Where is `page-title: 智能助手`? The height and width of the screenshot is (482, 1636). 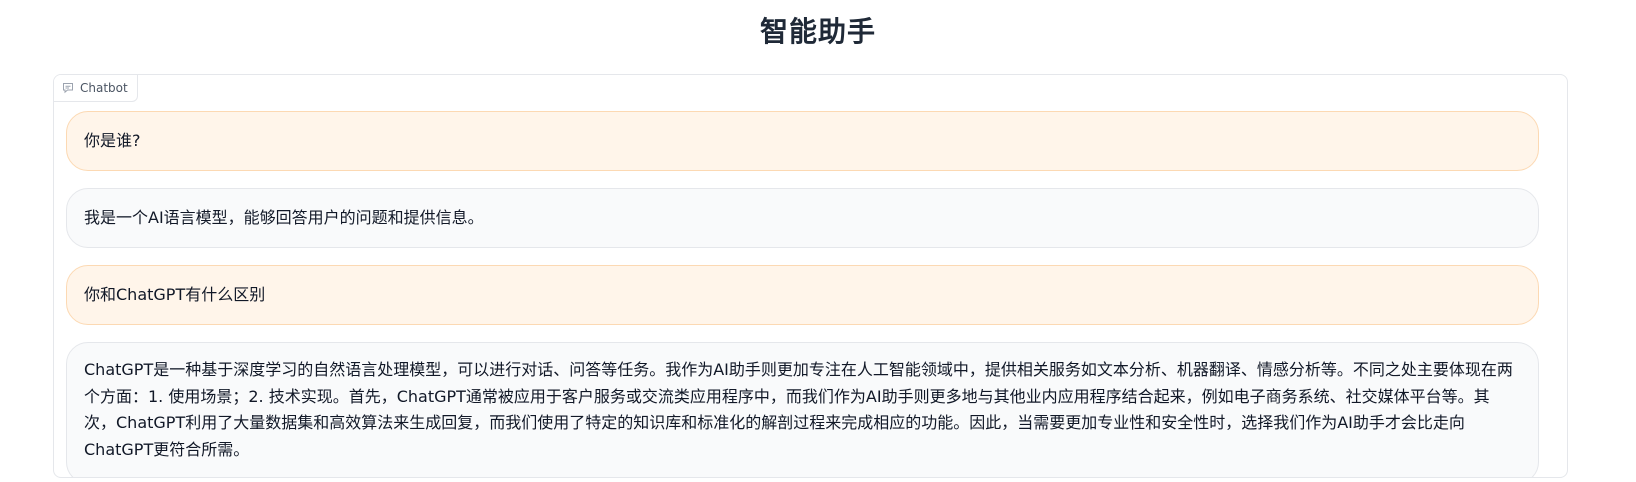
page-title: 智能助手 is located at coordinates (817, 31).